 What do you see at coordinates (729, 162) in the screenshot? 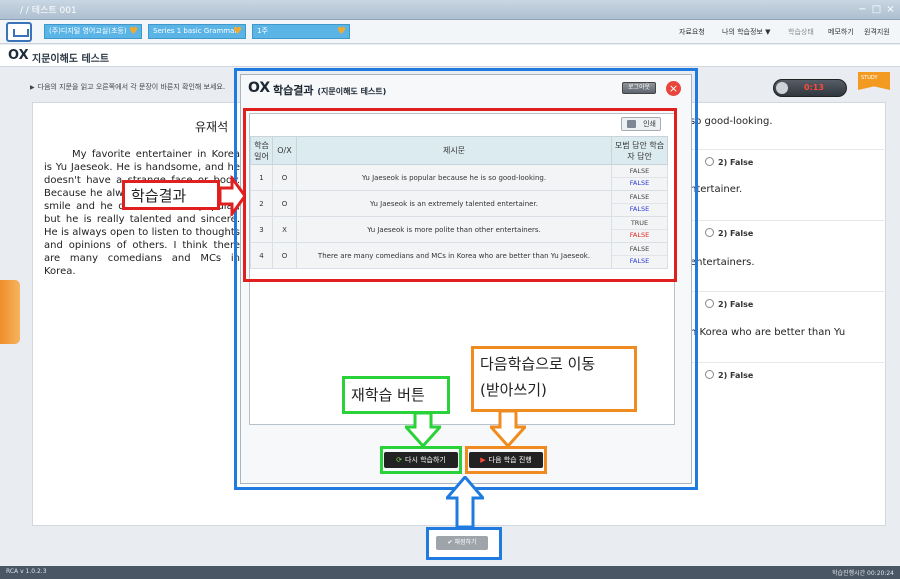
I see `question-1-false-option: 2) False` at bounding box center [729, 162].